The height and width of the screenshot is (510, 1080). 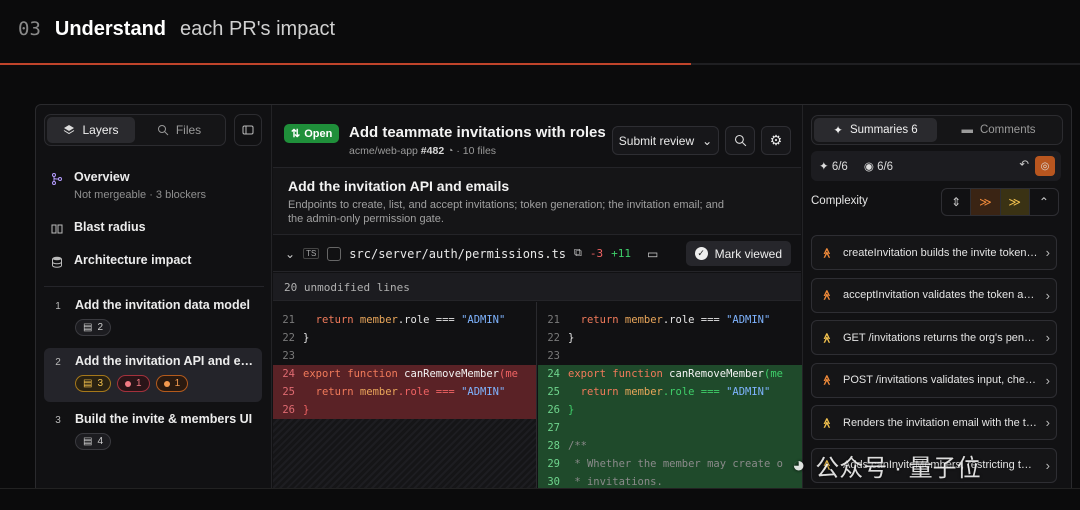 What do you see at coordinates (57, 229) in the screenshot?
I see `book-icon` at bounding box center [57, 229].